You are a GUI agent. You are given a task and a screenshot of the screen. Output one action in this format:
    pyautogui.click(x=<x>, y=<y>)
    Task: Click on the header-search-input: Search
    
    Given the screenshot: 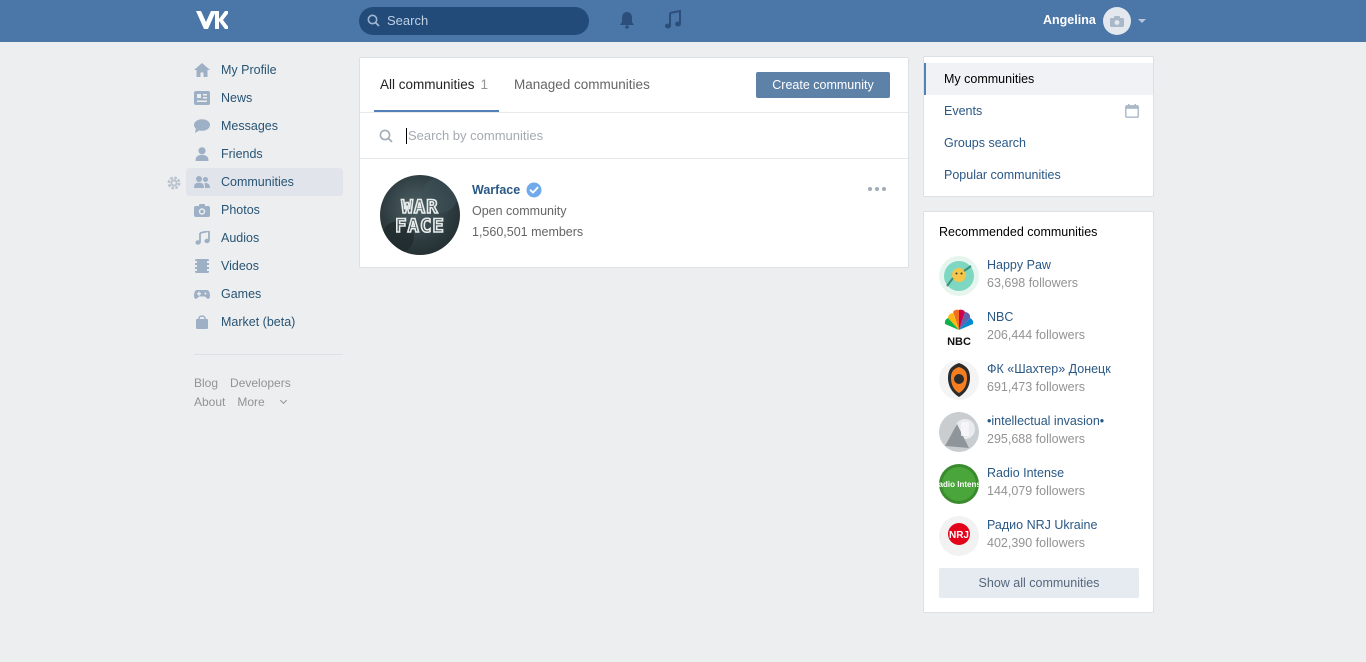 What is the action you would take?
    pyautogui.click(x=474, y=21)
    